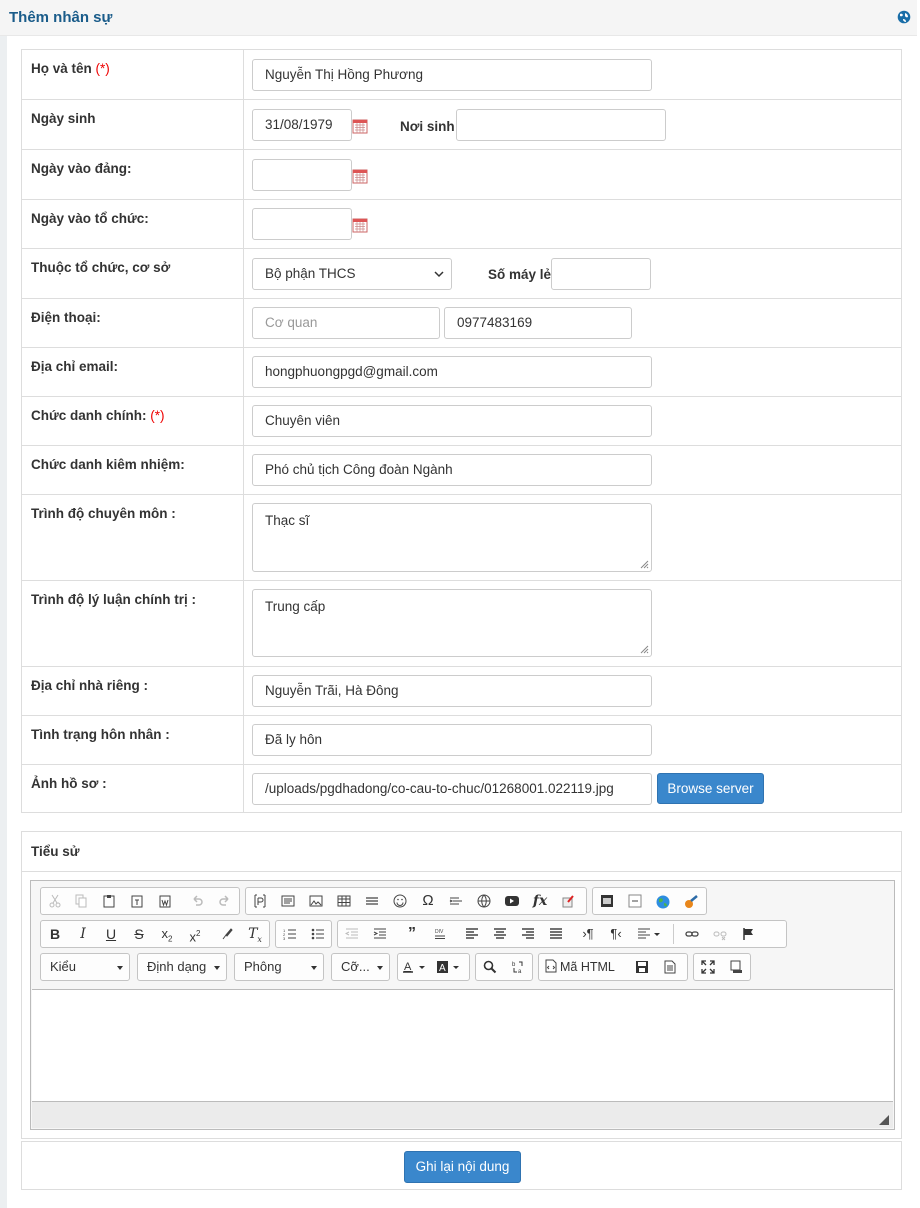  Describe the element at coordinates (452, 537) in the screenshot. I see `expertise-textarea: Thạc sĩ` at that location.